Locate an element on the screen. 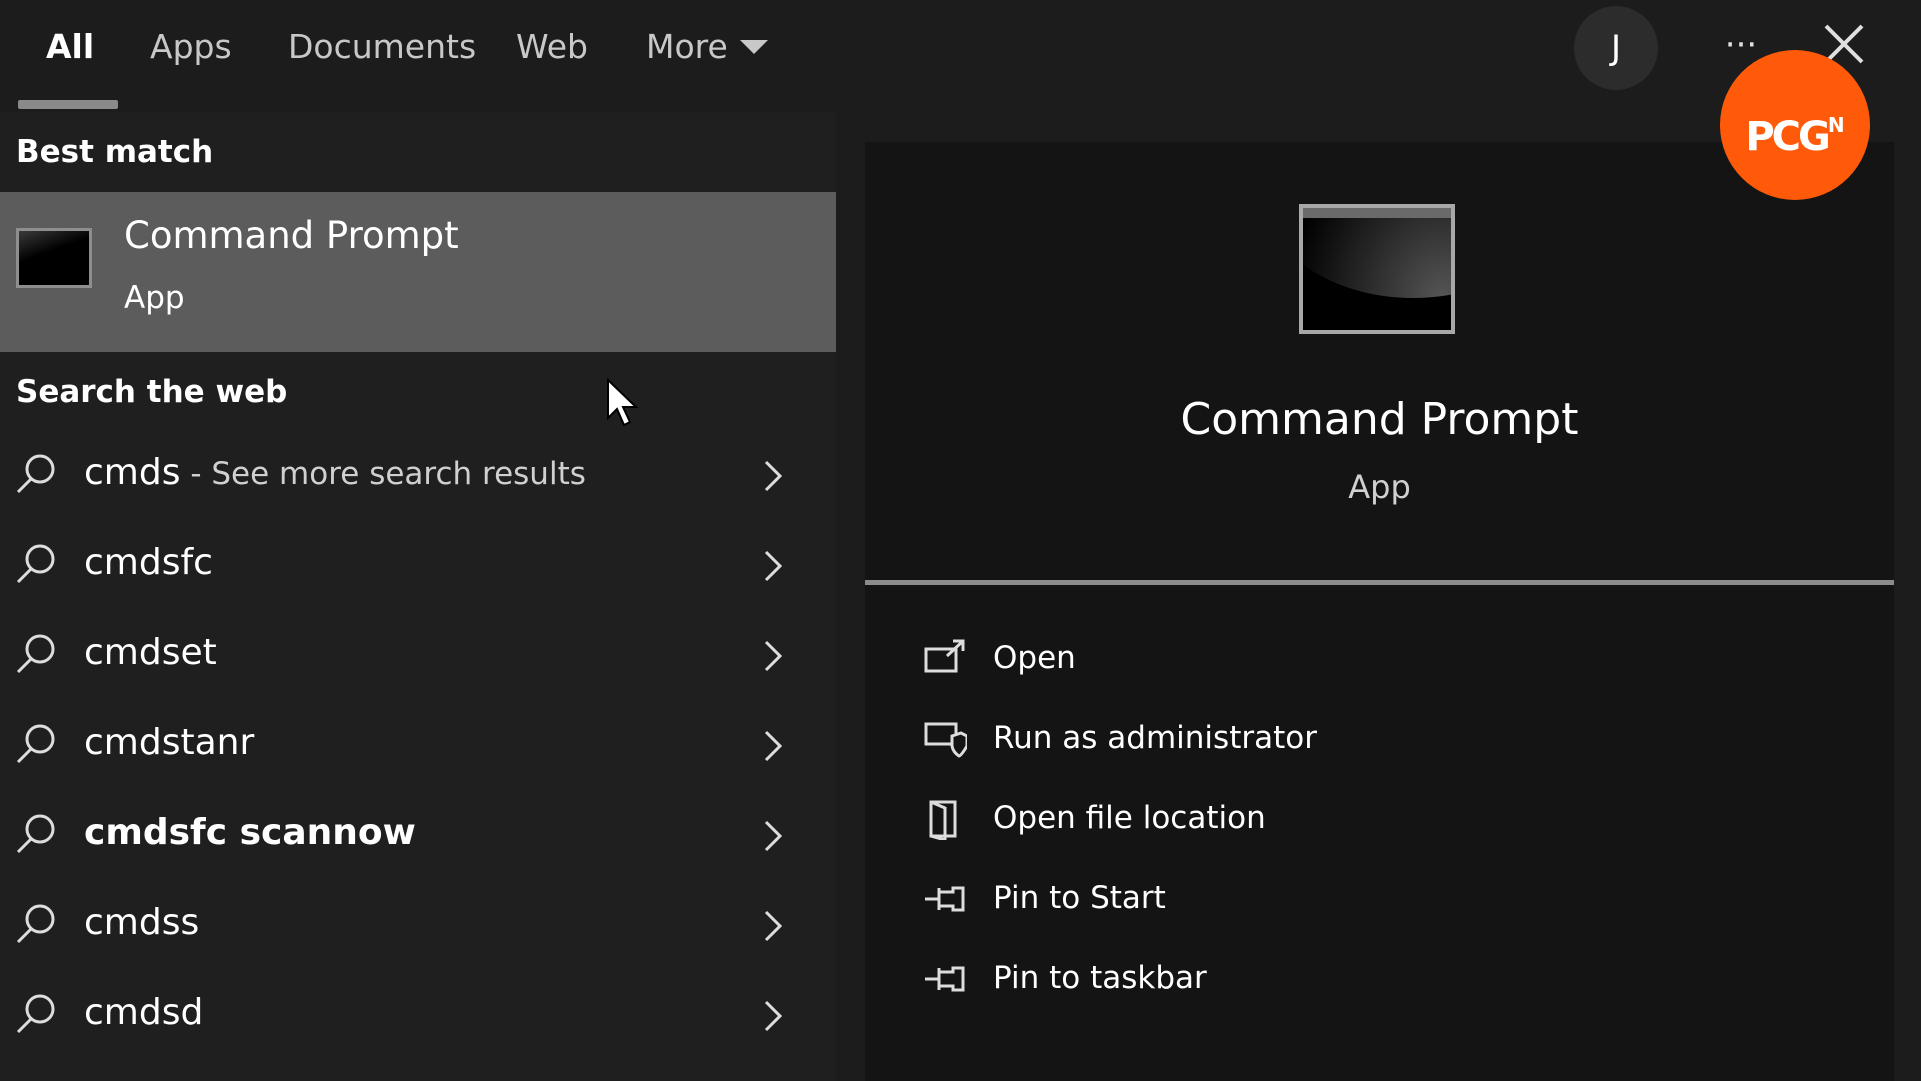 The height and width of the screenshot is (1081, 1921). action-pin-to-start: Pin to Start is located at coordinates (1223, 902).